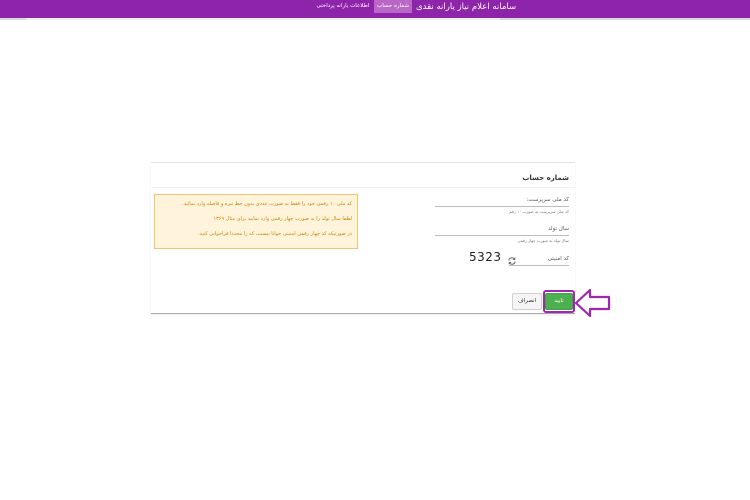  Describe the element at coordinates (547, 200) in the screenshot. I see `national-id-label: کد ملی سرپرست:` at that location.